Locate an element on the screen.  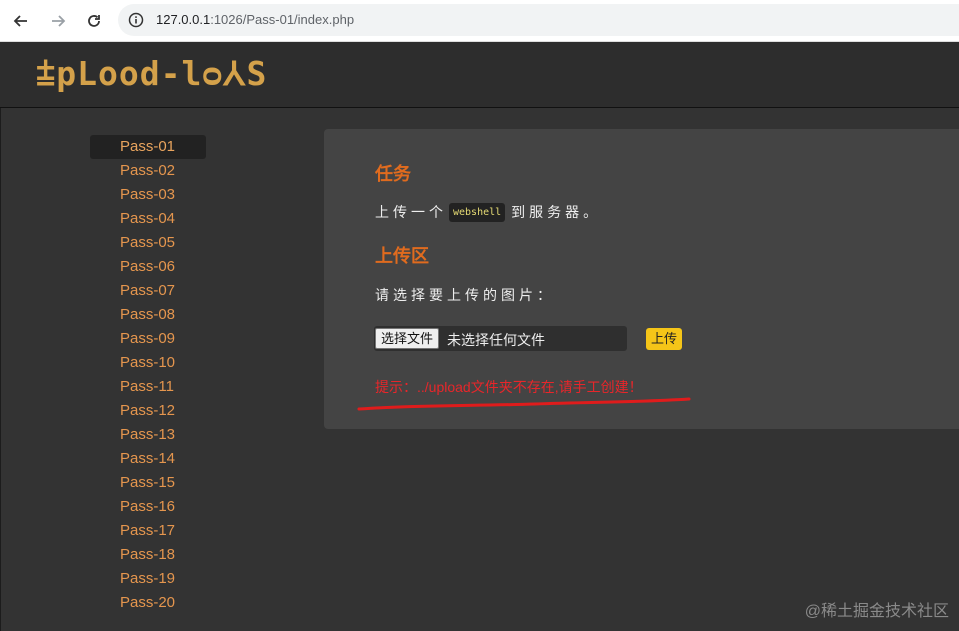
watermark: @稀土掘金技术社区 is located at coordinates (876, 611).